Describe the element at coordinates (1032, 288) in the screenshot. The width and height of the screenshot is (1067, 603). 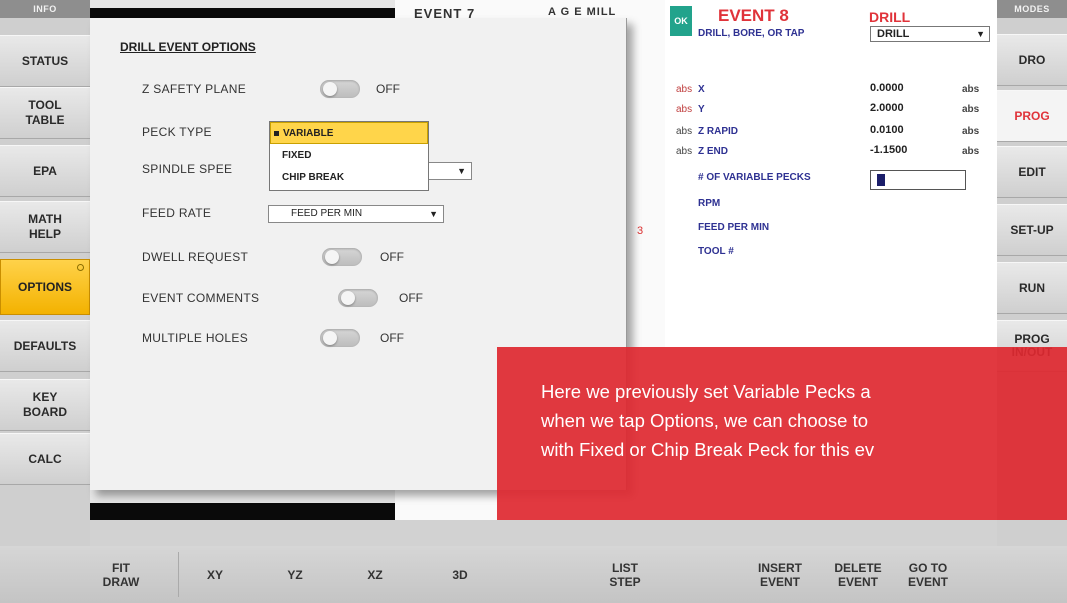
I see `run-button: RUN` at that location.